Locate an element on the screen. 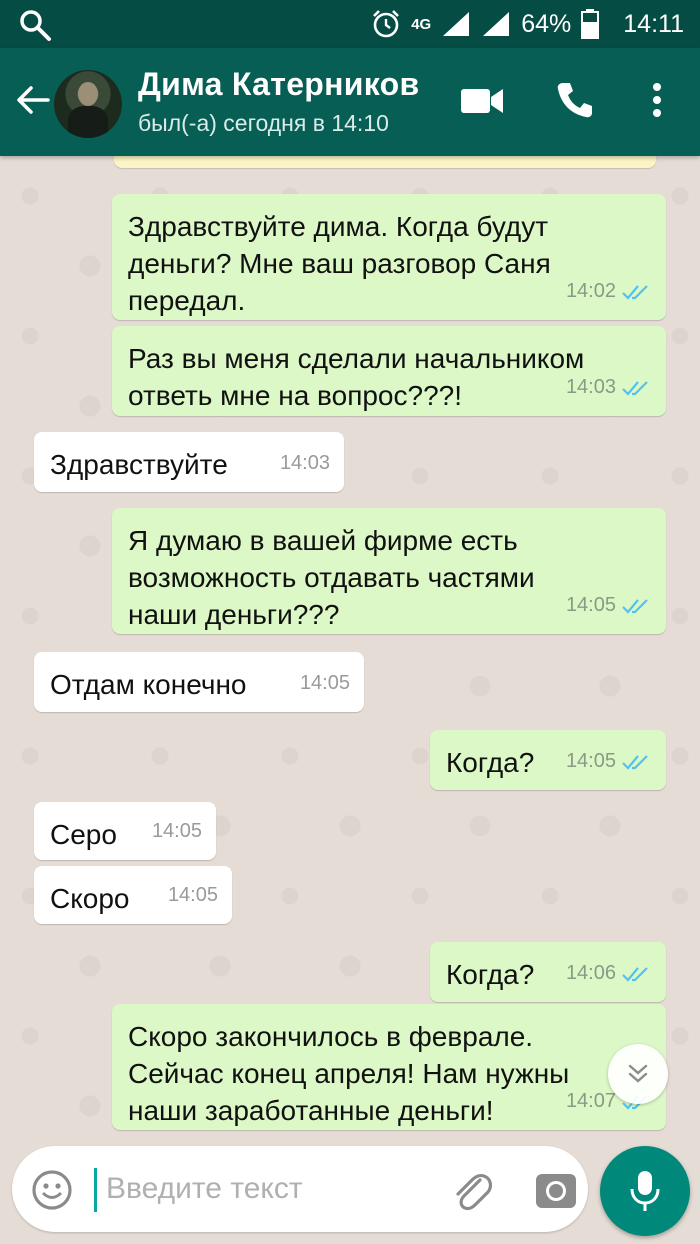 The image size is (700, 1244). chevron-down-icon is located at coordinates (638, 1073).